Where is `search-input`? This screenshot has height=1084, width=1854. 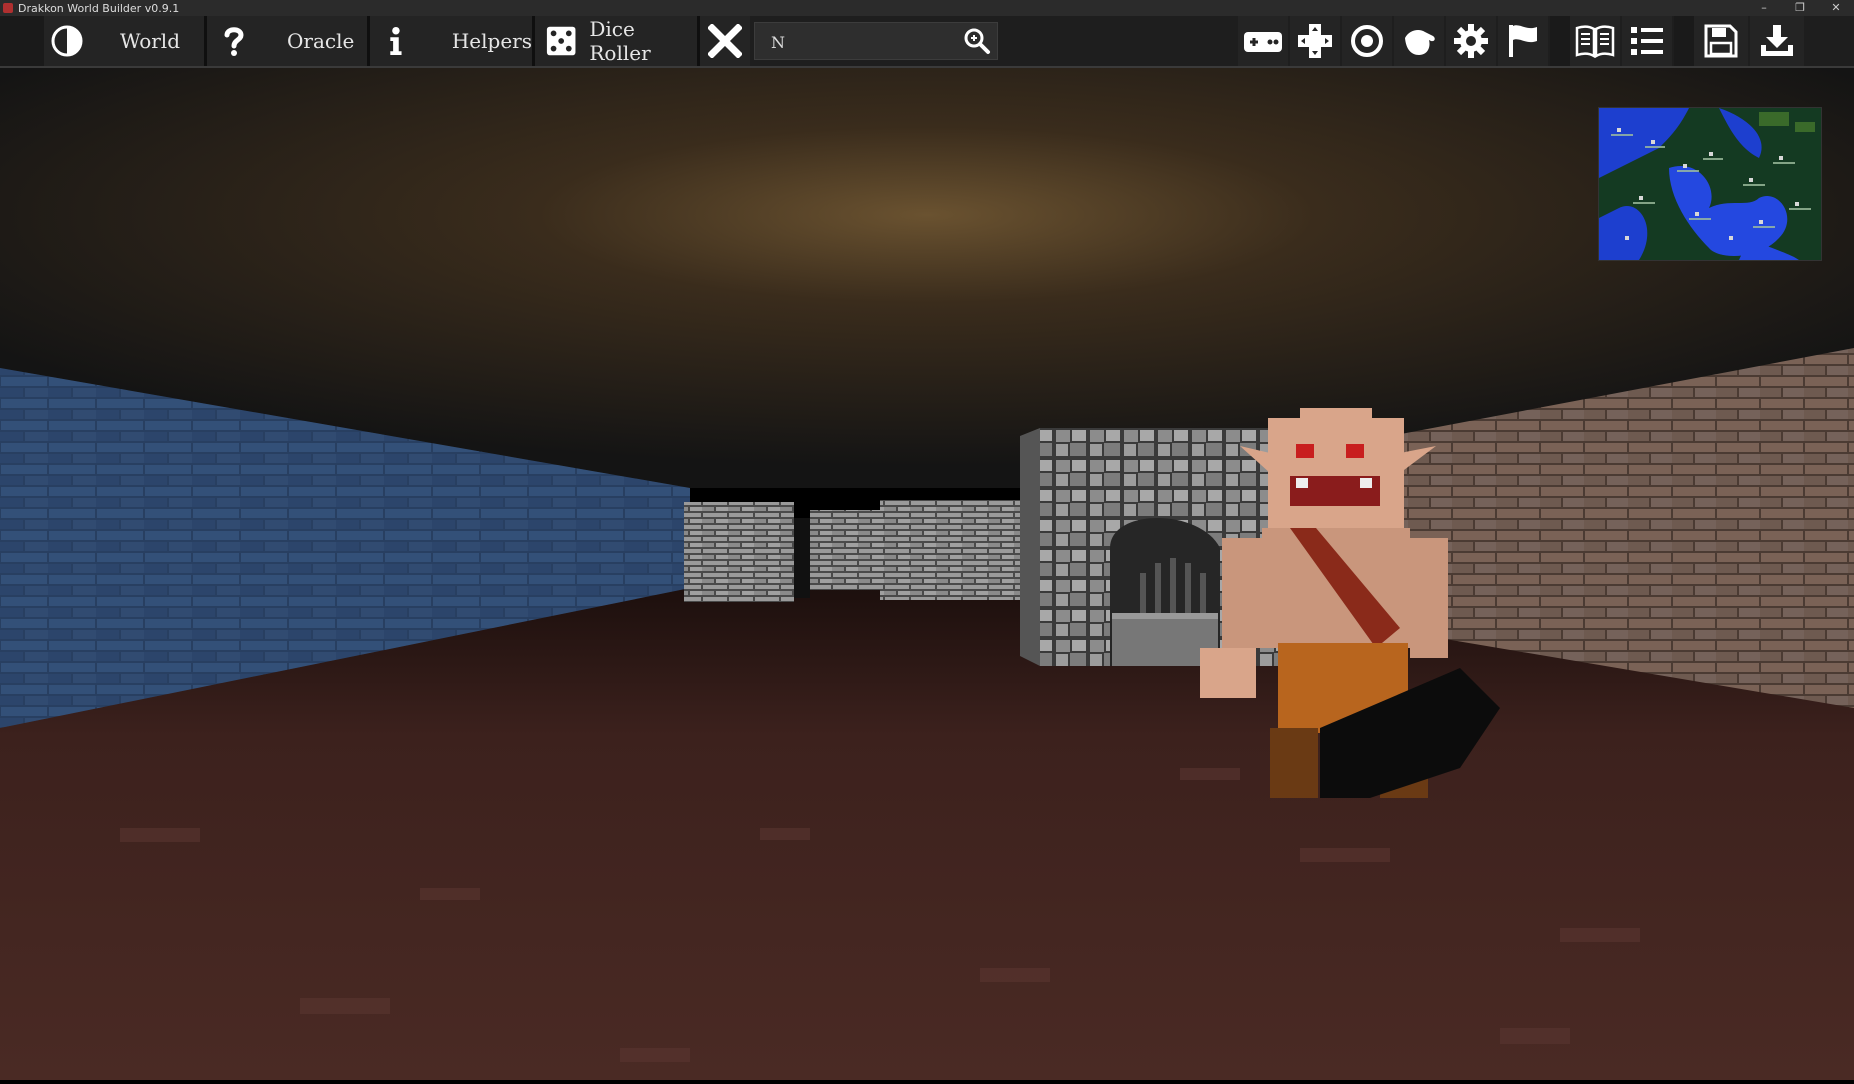 search-input is located at coordinates (861, 42).